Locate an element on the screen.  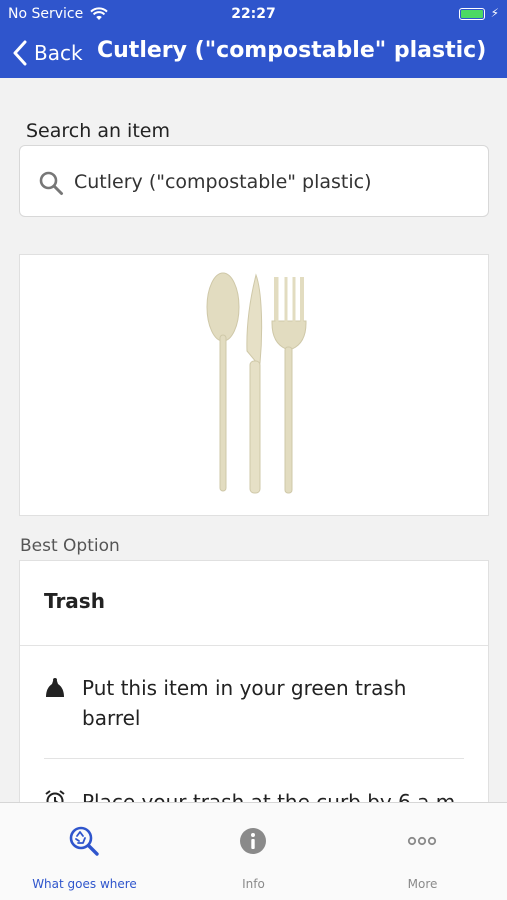
back-button: Back is located at coordinates (47, 53).